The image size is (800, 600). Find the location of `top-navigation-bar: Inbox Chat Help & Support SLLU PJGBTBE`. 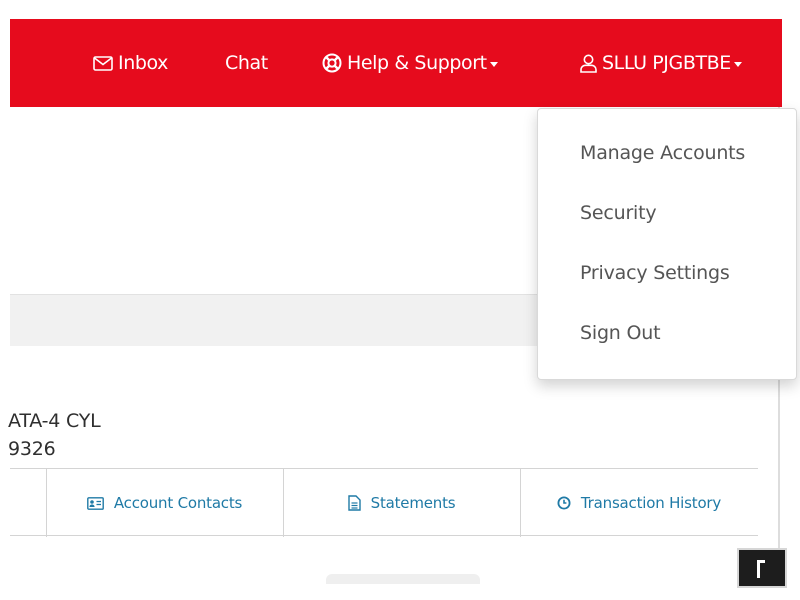

top-navigation-bar: Inbox Chat Help & Support SLLU PJGBTBE is located at coordinates (396, 63).